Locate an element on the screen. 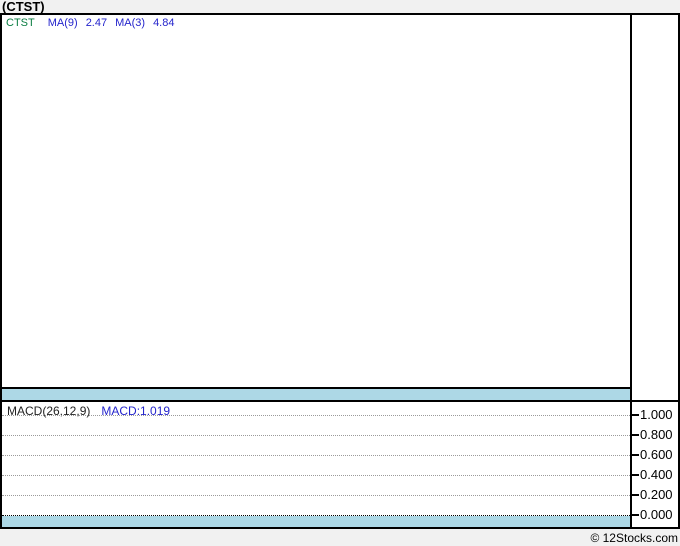  macd-panel-legend: MACD(26,12,9) MACD:1.019 is located at coordinates (88, 411).